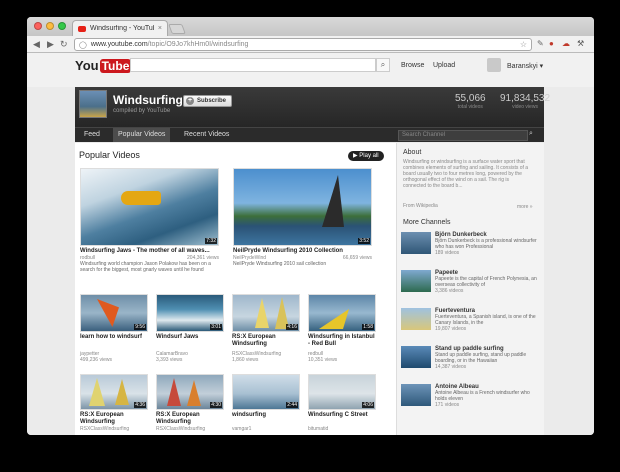 This screenshot has width=620, height=472. I want to click on channel-search-icon: ⌕, so click(531, 134).